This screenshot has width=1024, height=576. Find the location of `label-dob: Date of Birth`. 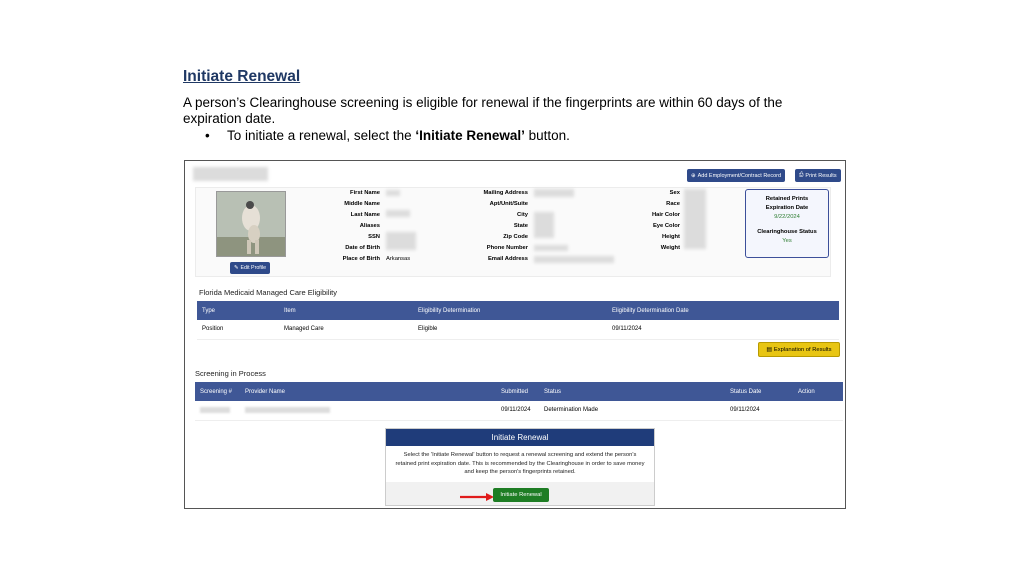

label-dob: Date of Birth is located at coordinates (362, 248).